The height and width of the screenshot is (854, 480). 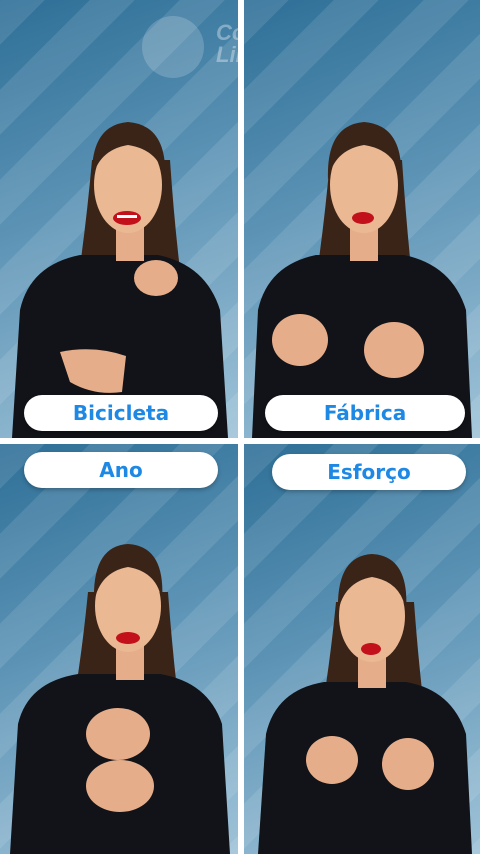 I want to click on hands-logo-icon, so click(x=173, y=47).